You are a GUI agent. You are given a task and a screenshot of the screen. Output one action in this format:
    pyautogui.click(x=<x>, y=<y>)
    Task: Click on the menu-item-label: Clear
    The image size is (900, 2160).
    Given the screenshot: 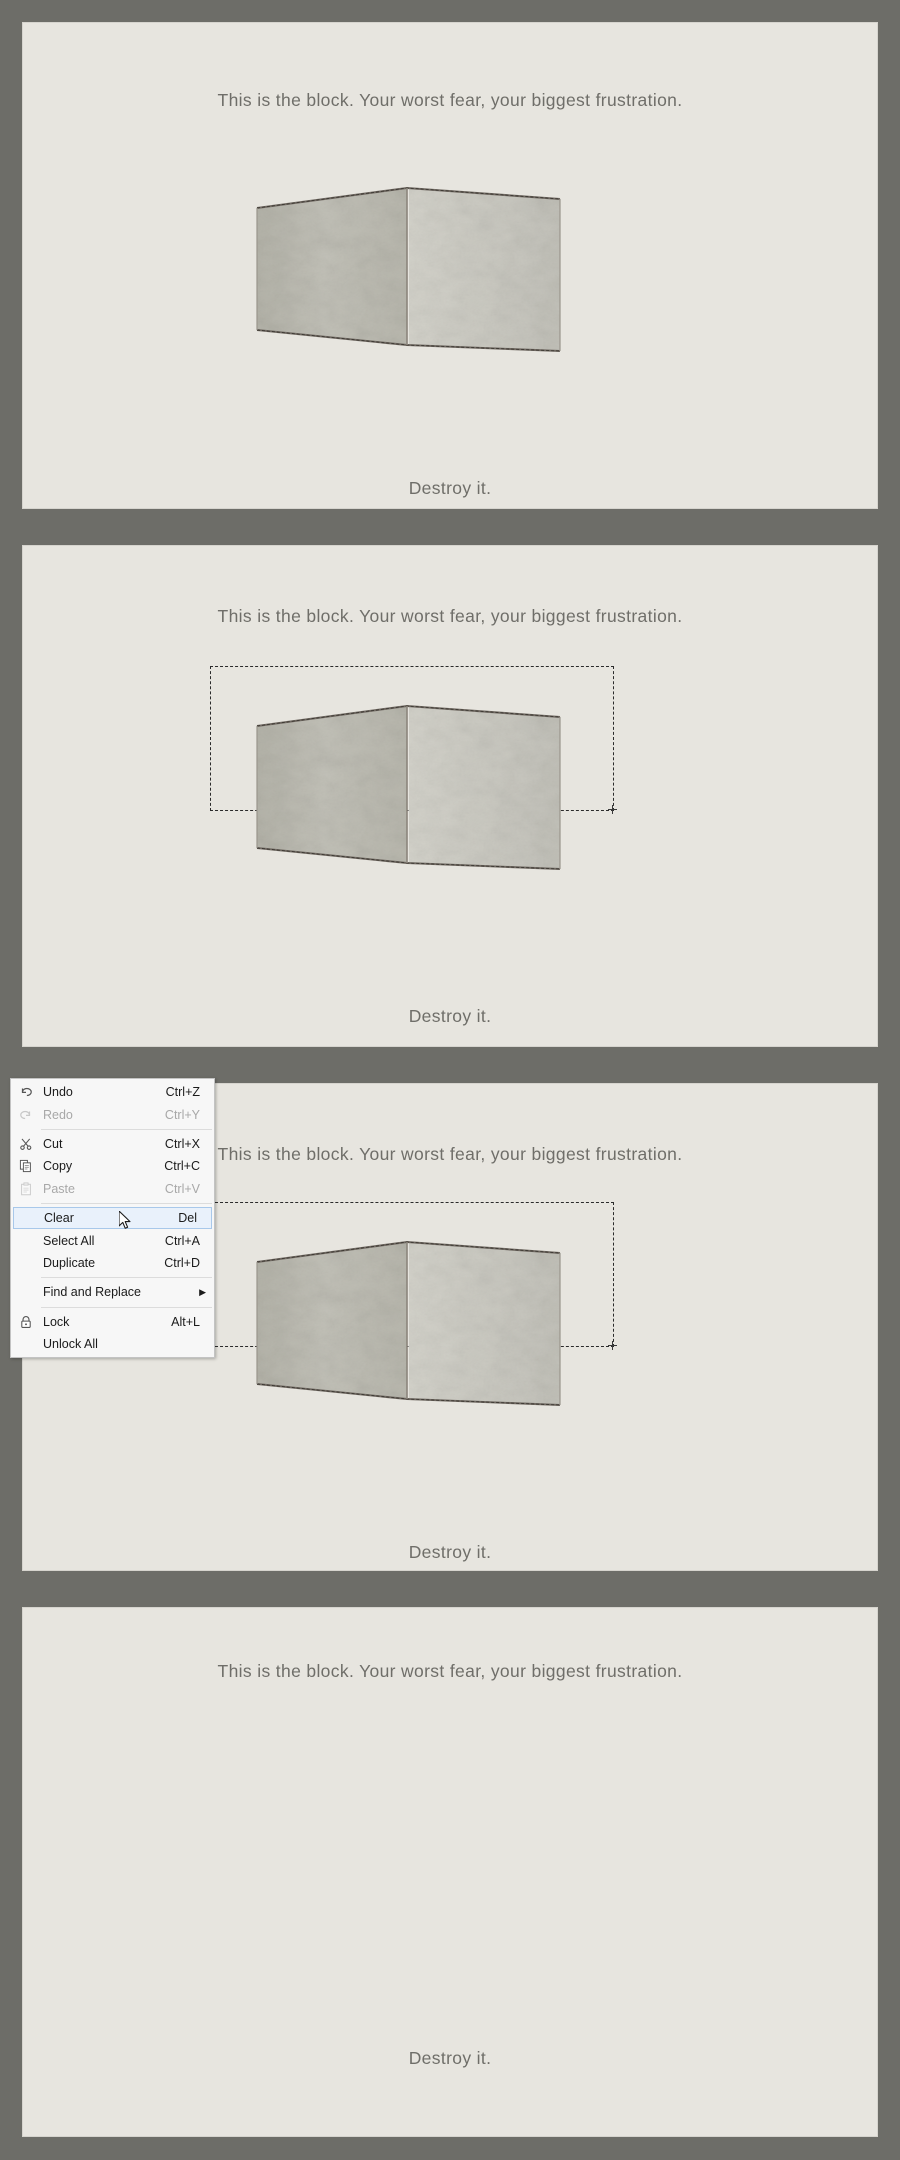 What is the action you would take?
    pyautogui.click(x=59, y=1218)
    